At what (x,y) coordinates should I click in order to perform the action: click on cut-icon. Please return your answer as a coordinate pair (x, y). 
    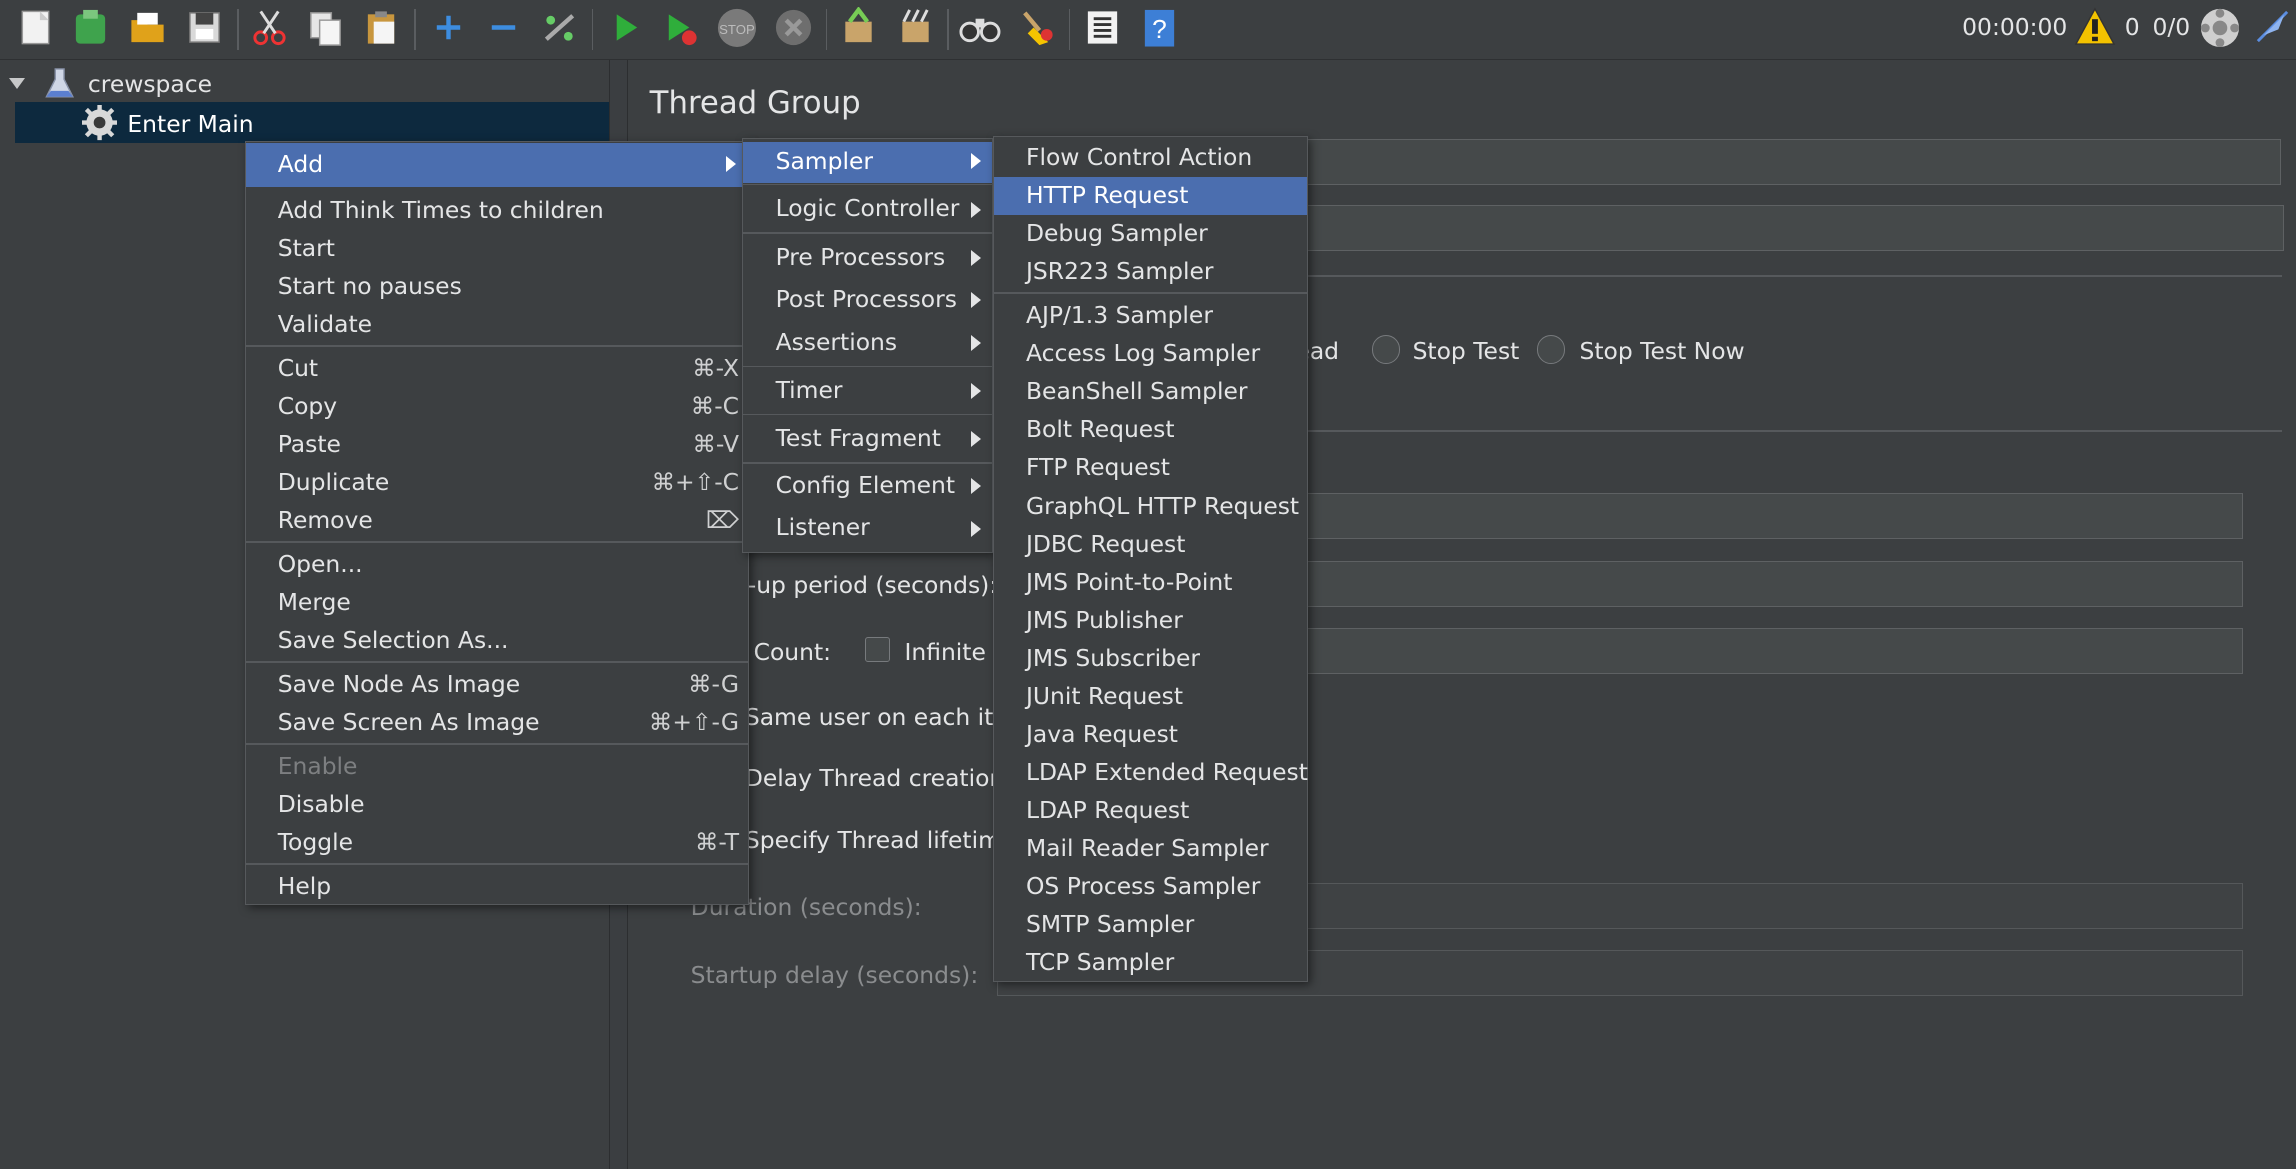
    Looking at the image, I should click on (269, 27).